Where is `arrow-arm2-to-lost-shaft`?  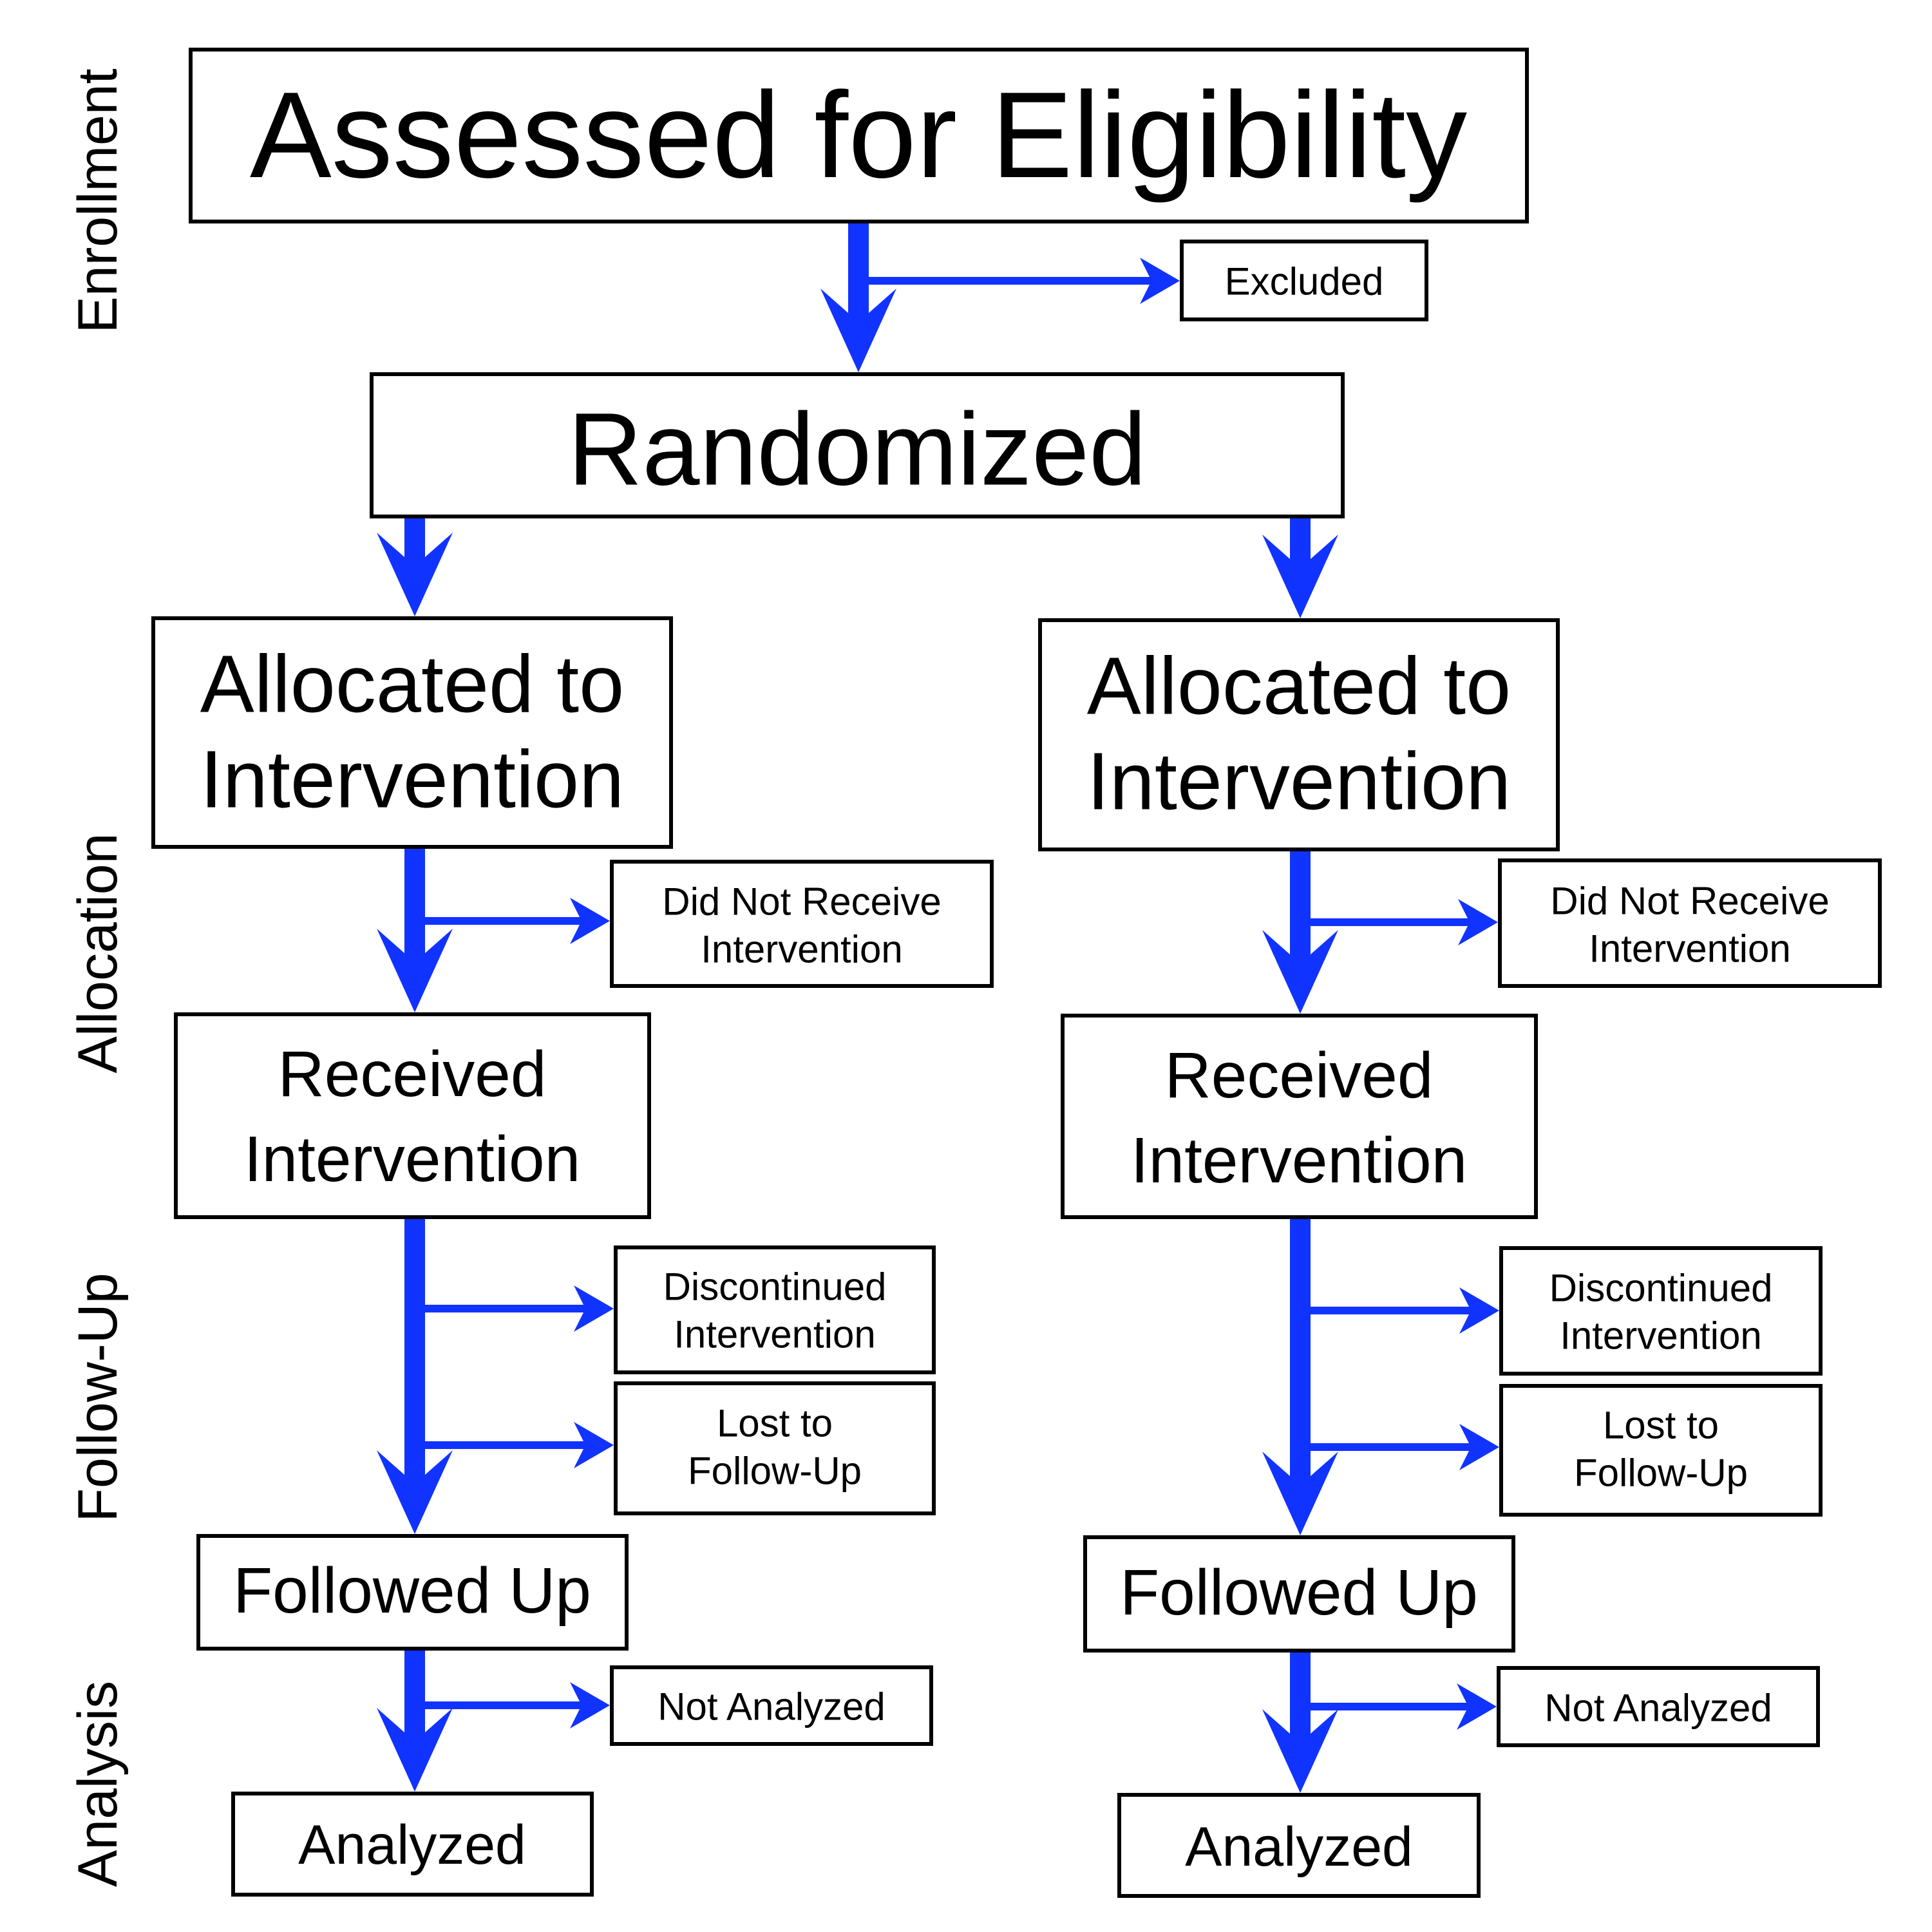
arrow-arm2-to-lost-shaft is located at coordinates (1390, 1447).